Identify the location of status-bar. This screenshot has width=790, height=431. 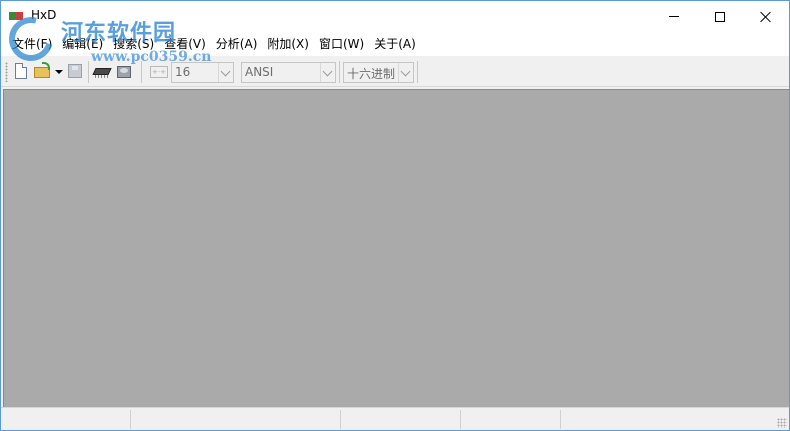
(395, 418).